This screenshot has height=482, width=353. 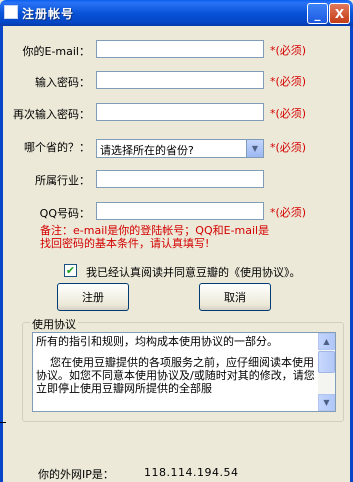 I want to click on agreement-scrollbar: ▲ ▼, so click(x=326, y=372).